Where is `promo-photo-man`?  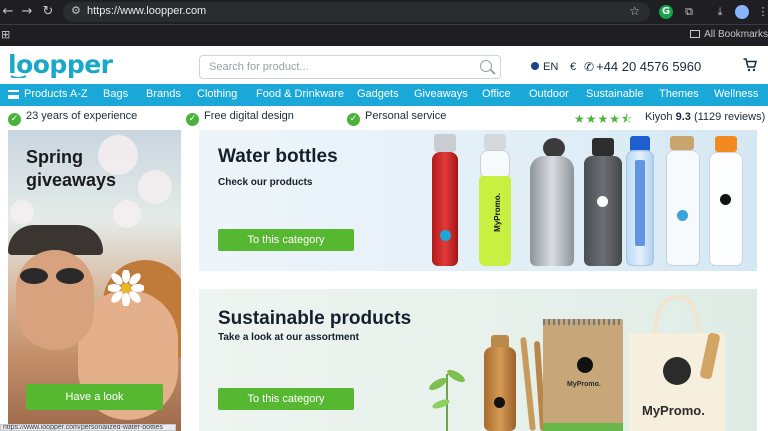 promo-photo-man is located at coordinates (55, 300).